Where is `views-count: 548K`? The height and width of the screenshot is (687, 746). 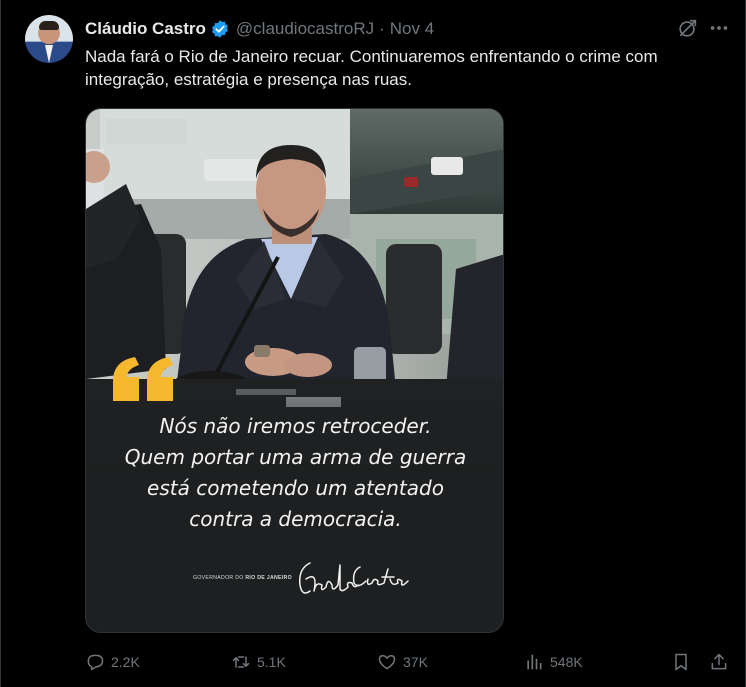
views-count: 548K is located at coordinates (566, 662).